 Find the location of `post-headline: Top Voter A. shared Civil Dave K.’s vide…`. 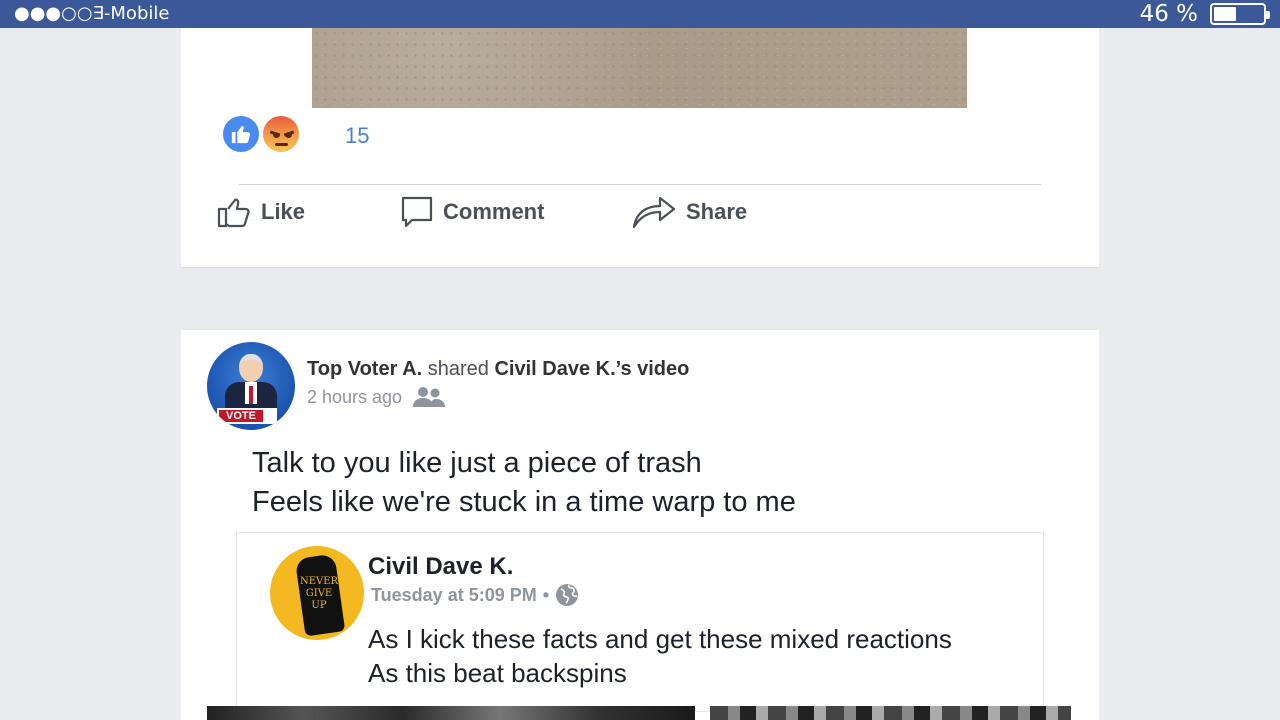

post-headline: Top Voter A. shared Civil Dave K.’s vide… is located at coordinates (498, 369).